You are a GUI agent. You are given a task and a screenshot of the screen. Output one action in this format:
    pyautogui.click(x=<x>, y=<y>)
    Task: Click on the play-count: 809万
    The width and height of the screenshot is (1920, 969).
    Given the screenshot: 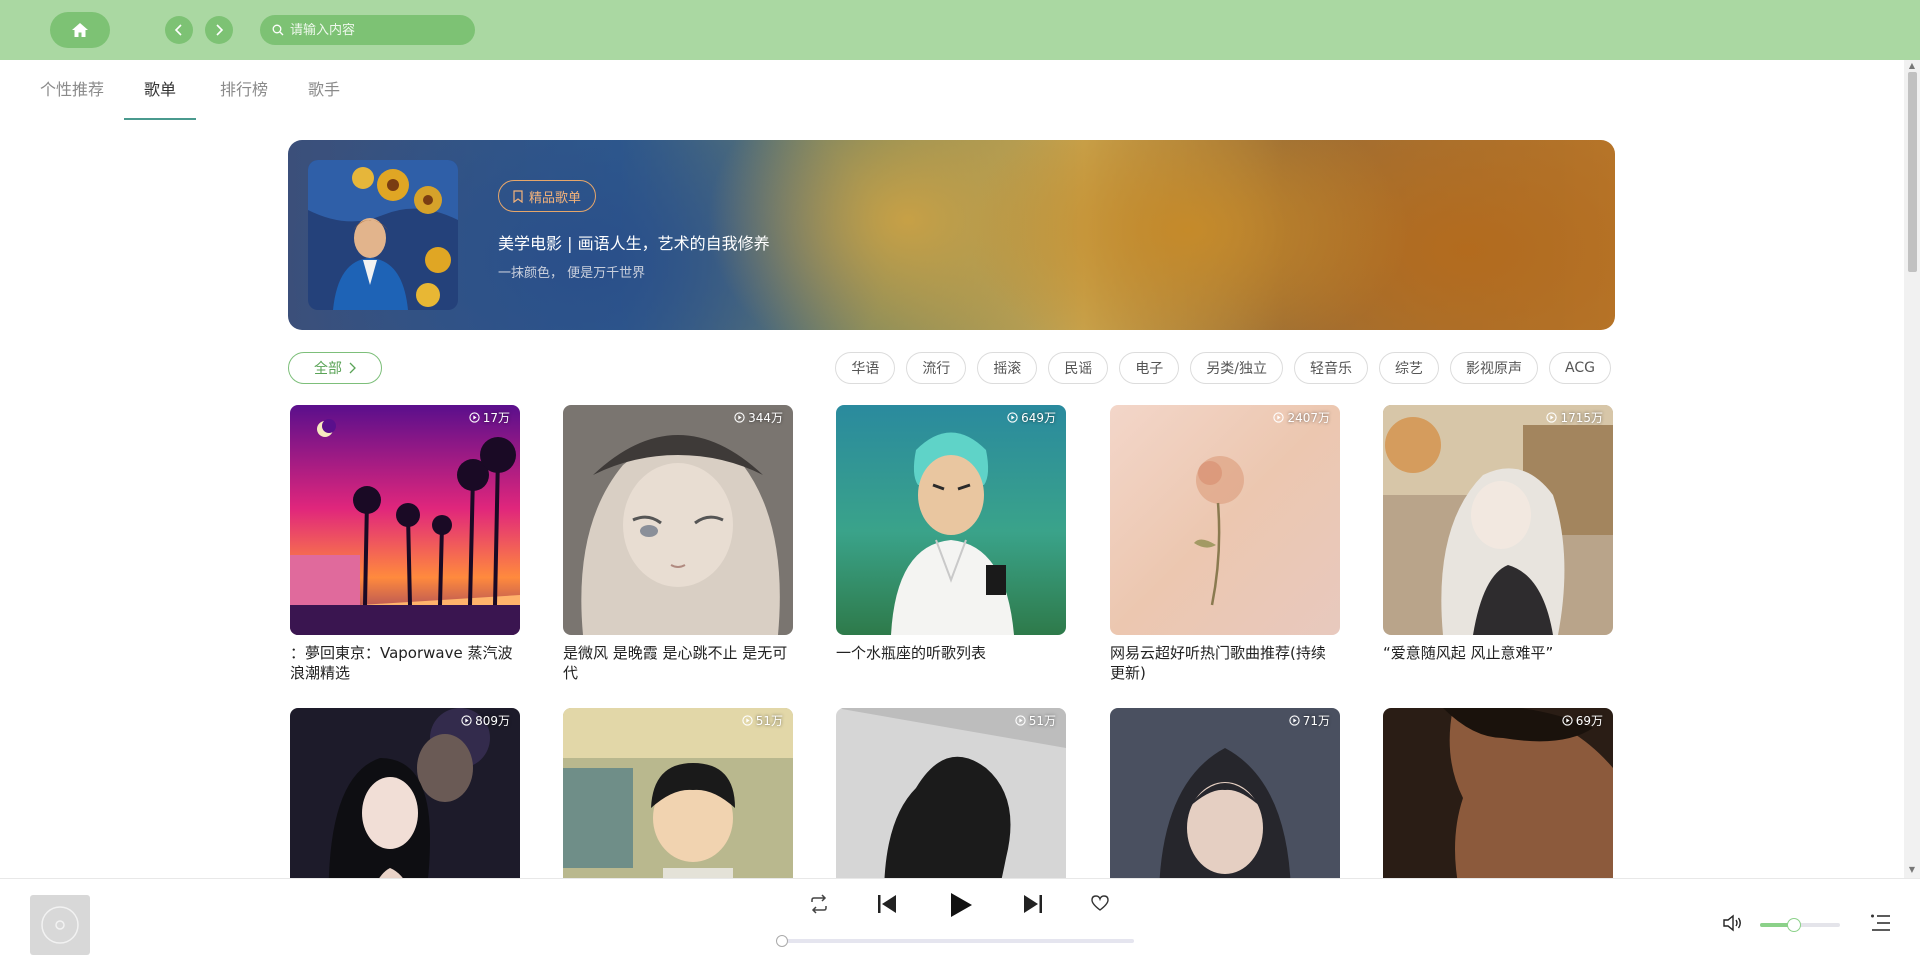 What is the action you would take?
    pyautogui.click(x=485, y=720)
    